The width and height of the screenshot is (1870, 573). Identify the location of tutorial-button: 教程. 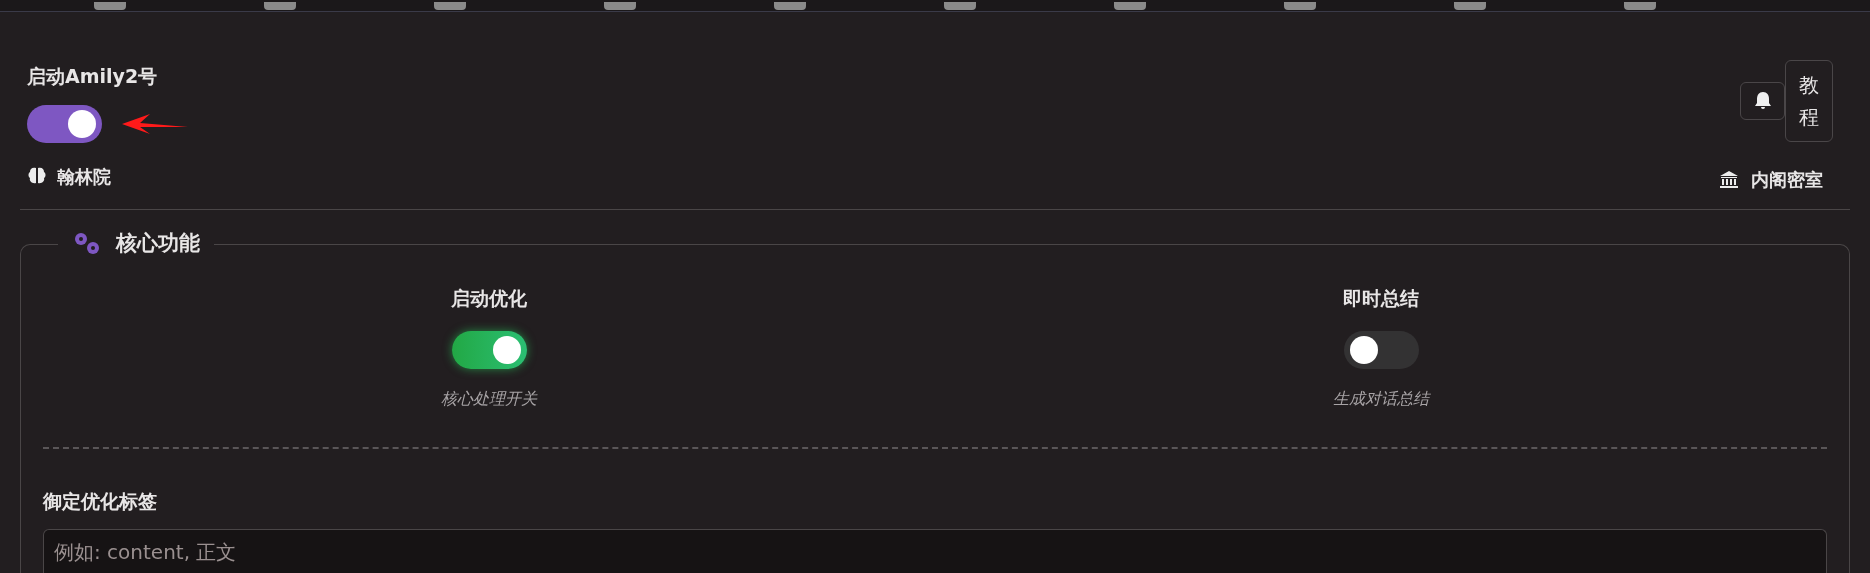
(1809, 101).